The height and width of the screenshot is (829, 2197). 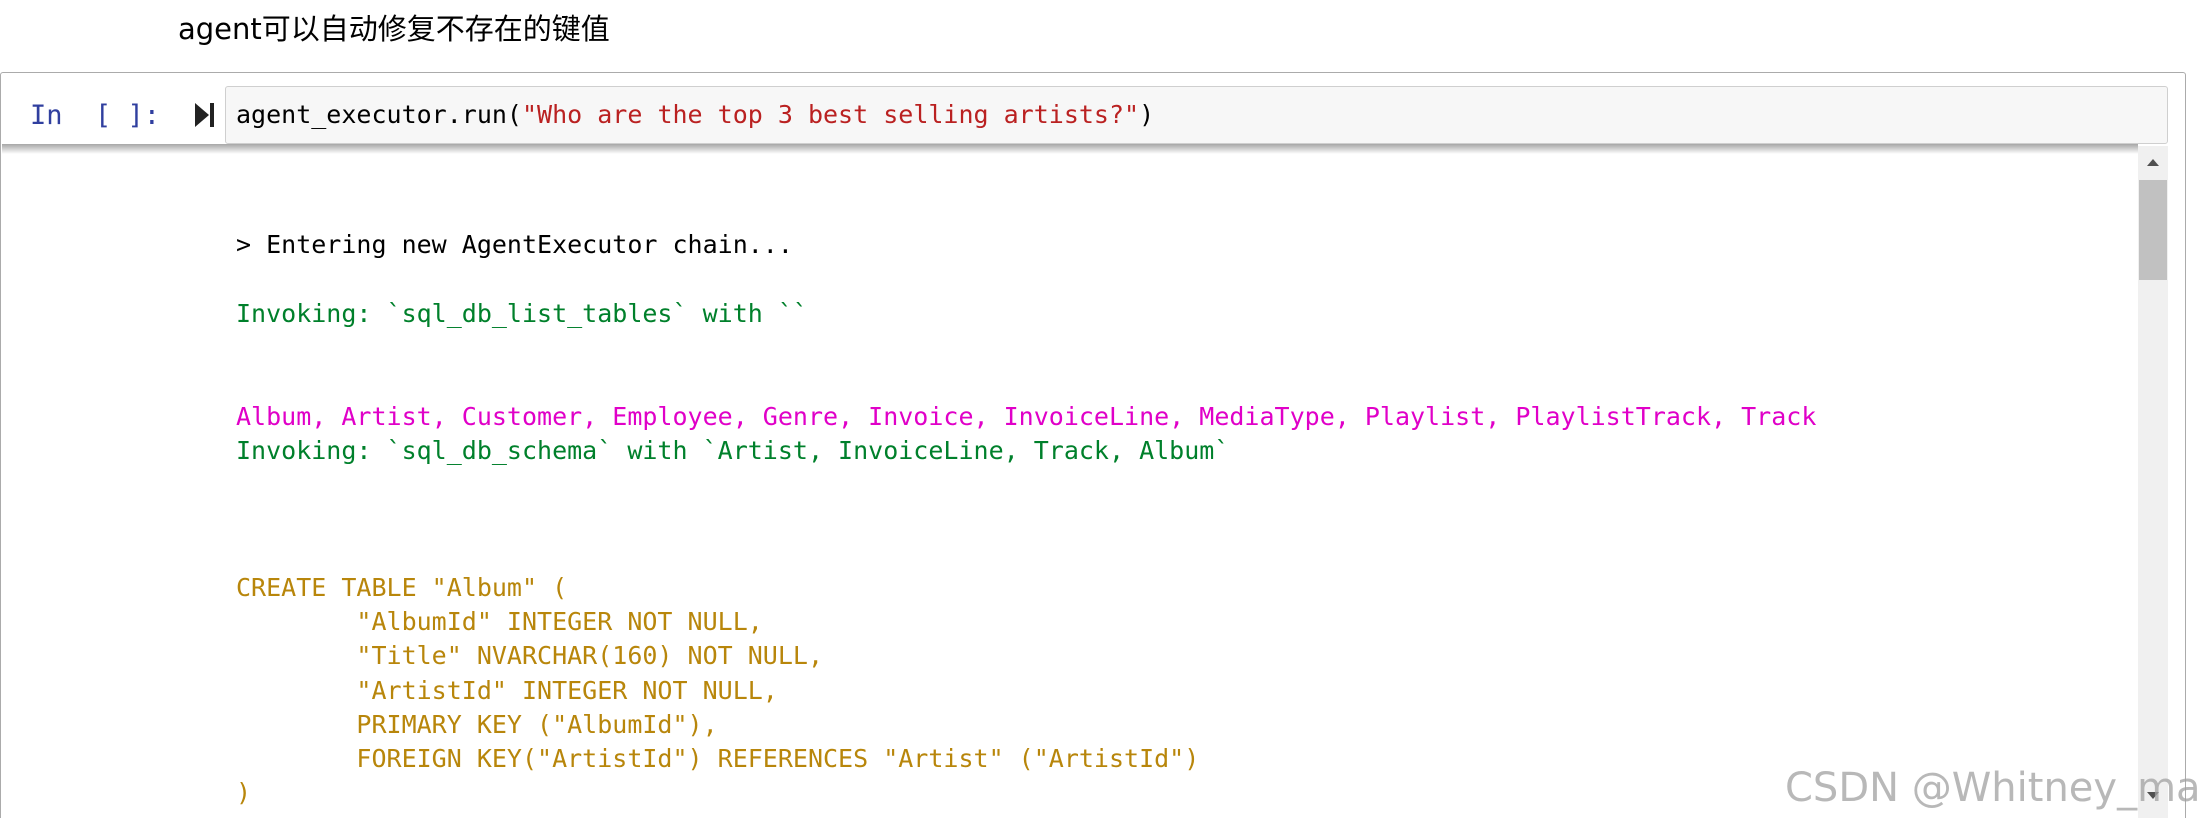 I want to click on output-line: ), so click(x=244, y=792).